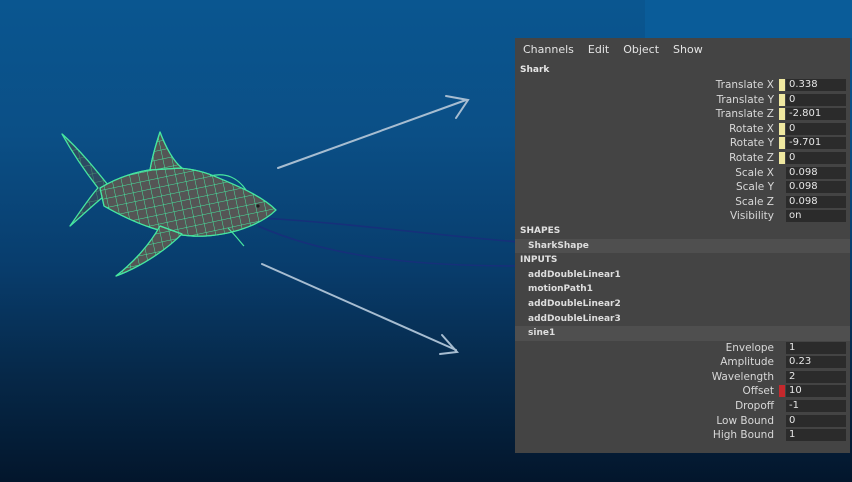  What do you see at coordinates (816, 406) in the screenshot?
I see `attribute-value-field: -1` at bounding box center [816, 406].